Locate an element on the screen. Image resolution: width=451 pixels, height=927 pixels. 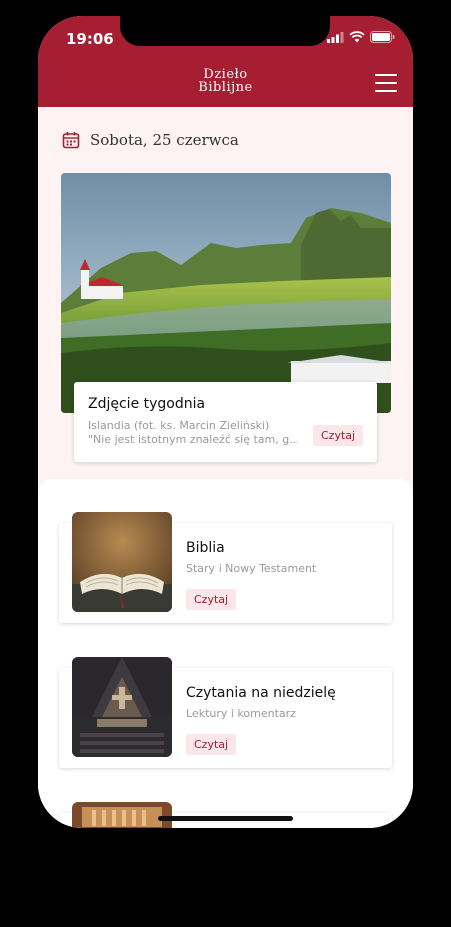
item-subtitle: Stary i Nowy Testament is located at coordinates (251, 568).